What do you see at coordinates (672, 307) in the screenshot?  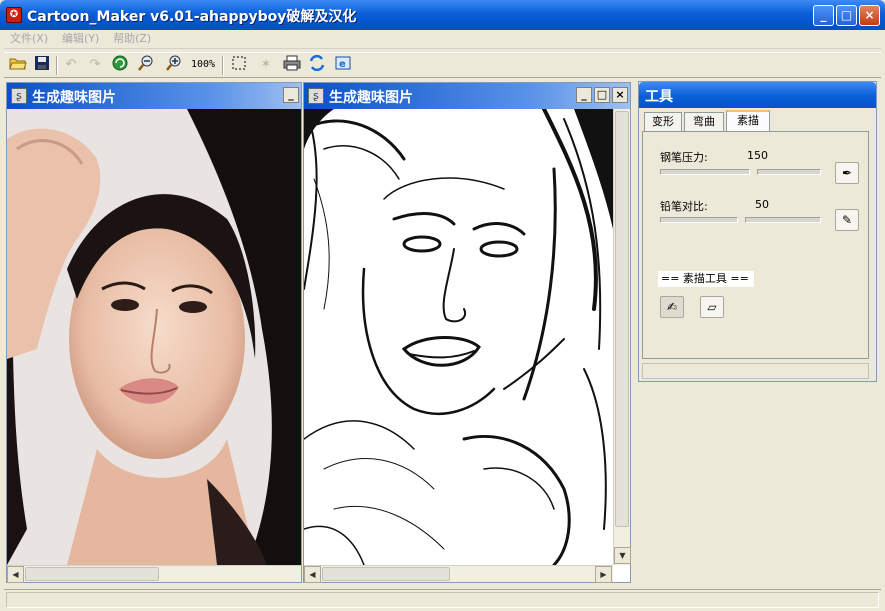 I see `pencil-draw-icon: ✍` at bounding box center [672, 307].